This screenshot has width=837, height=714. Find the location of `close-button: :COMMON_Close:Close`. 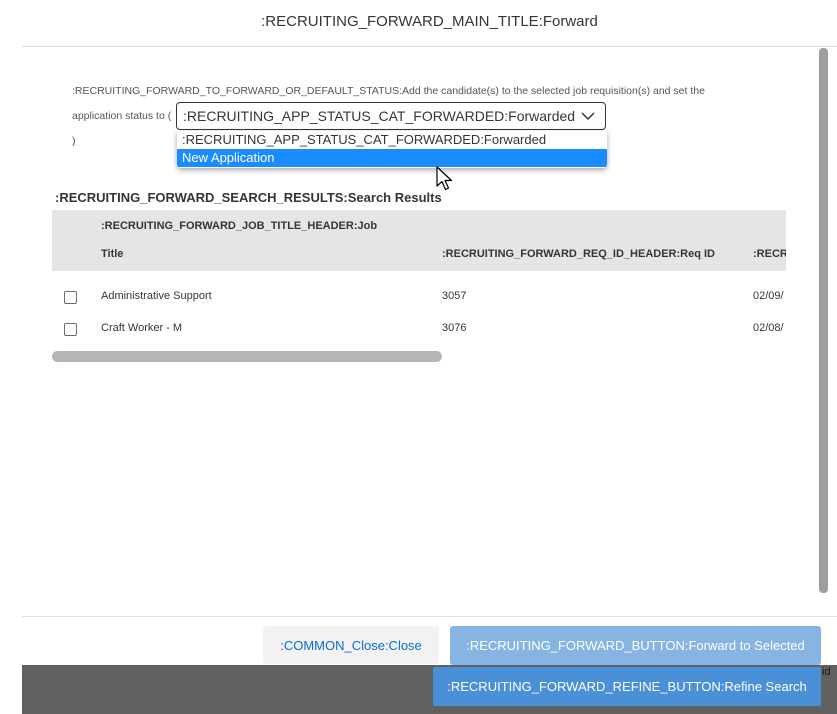

close-button: :COMMON_Close:Close is located at coordinates (351, 645).